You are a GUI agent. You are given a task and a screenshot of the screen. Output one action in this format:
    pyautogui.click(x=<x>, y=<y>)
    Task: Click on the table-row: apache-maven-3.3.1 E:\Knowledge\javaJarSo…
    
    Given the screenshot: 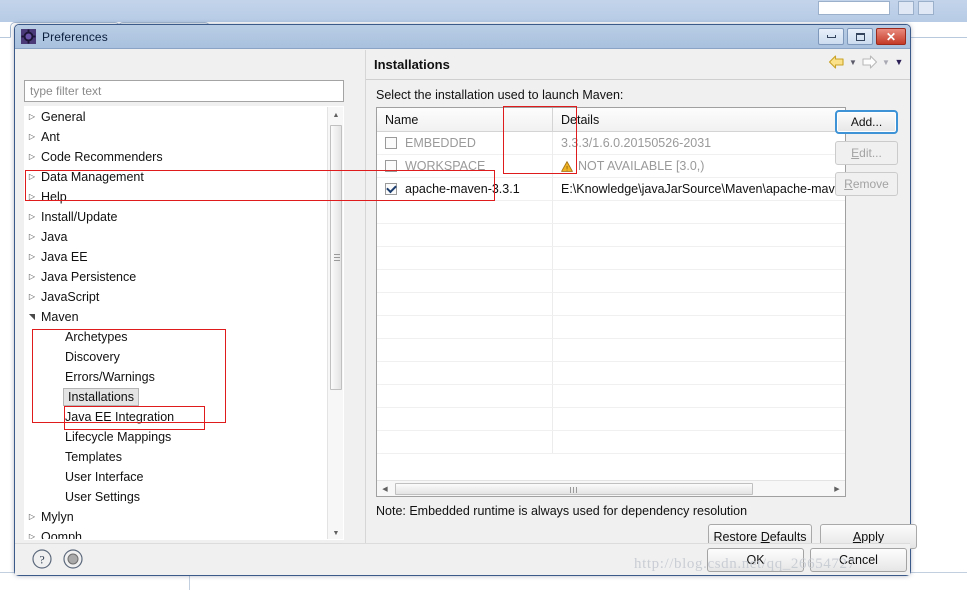 What is the action you would take?
    pyautogui.click(x=611, y=189)
    